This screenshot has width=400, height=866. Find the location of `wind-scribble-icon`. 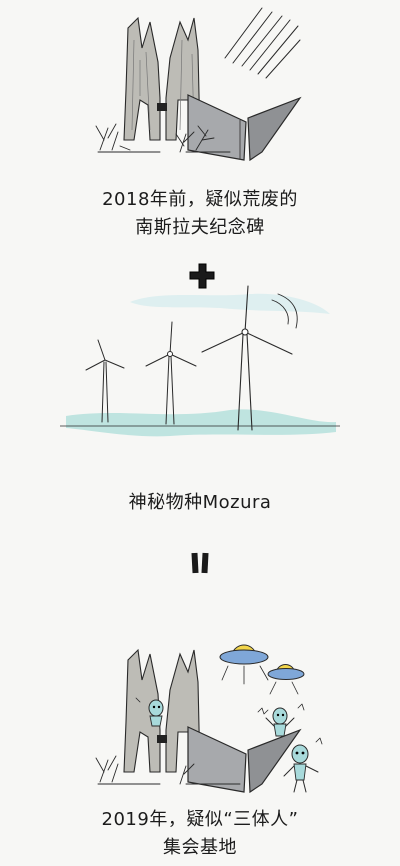

wind-scribble-icon is located at coordinates (262, 43).